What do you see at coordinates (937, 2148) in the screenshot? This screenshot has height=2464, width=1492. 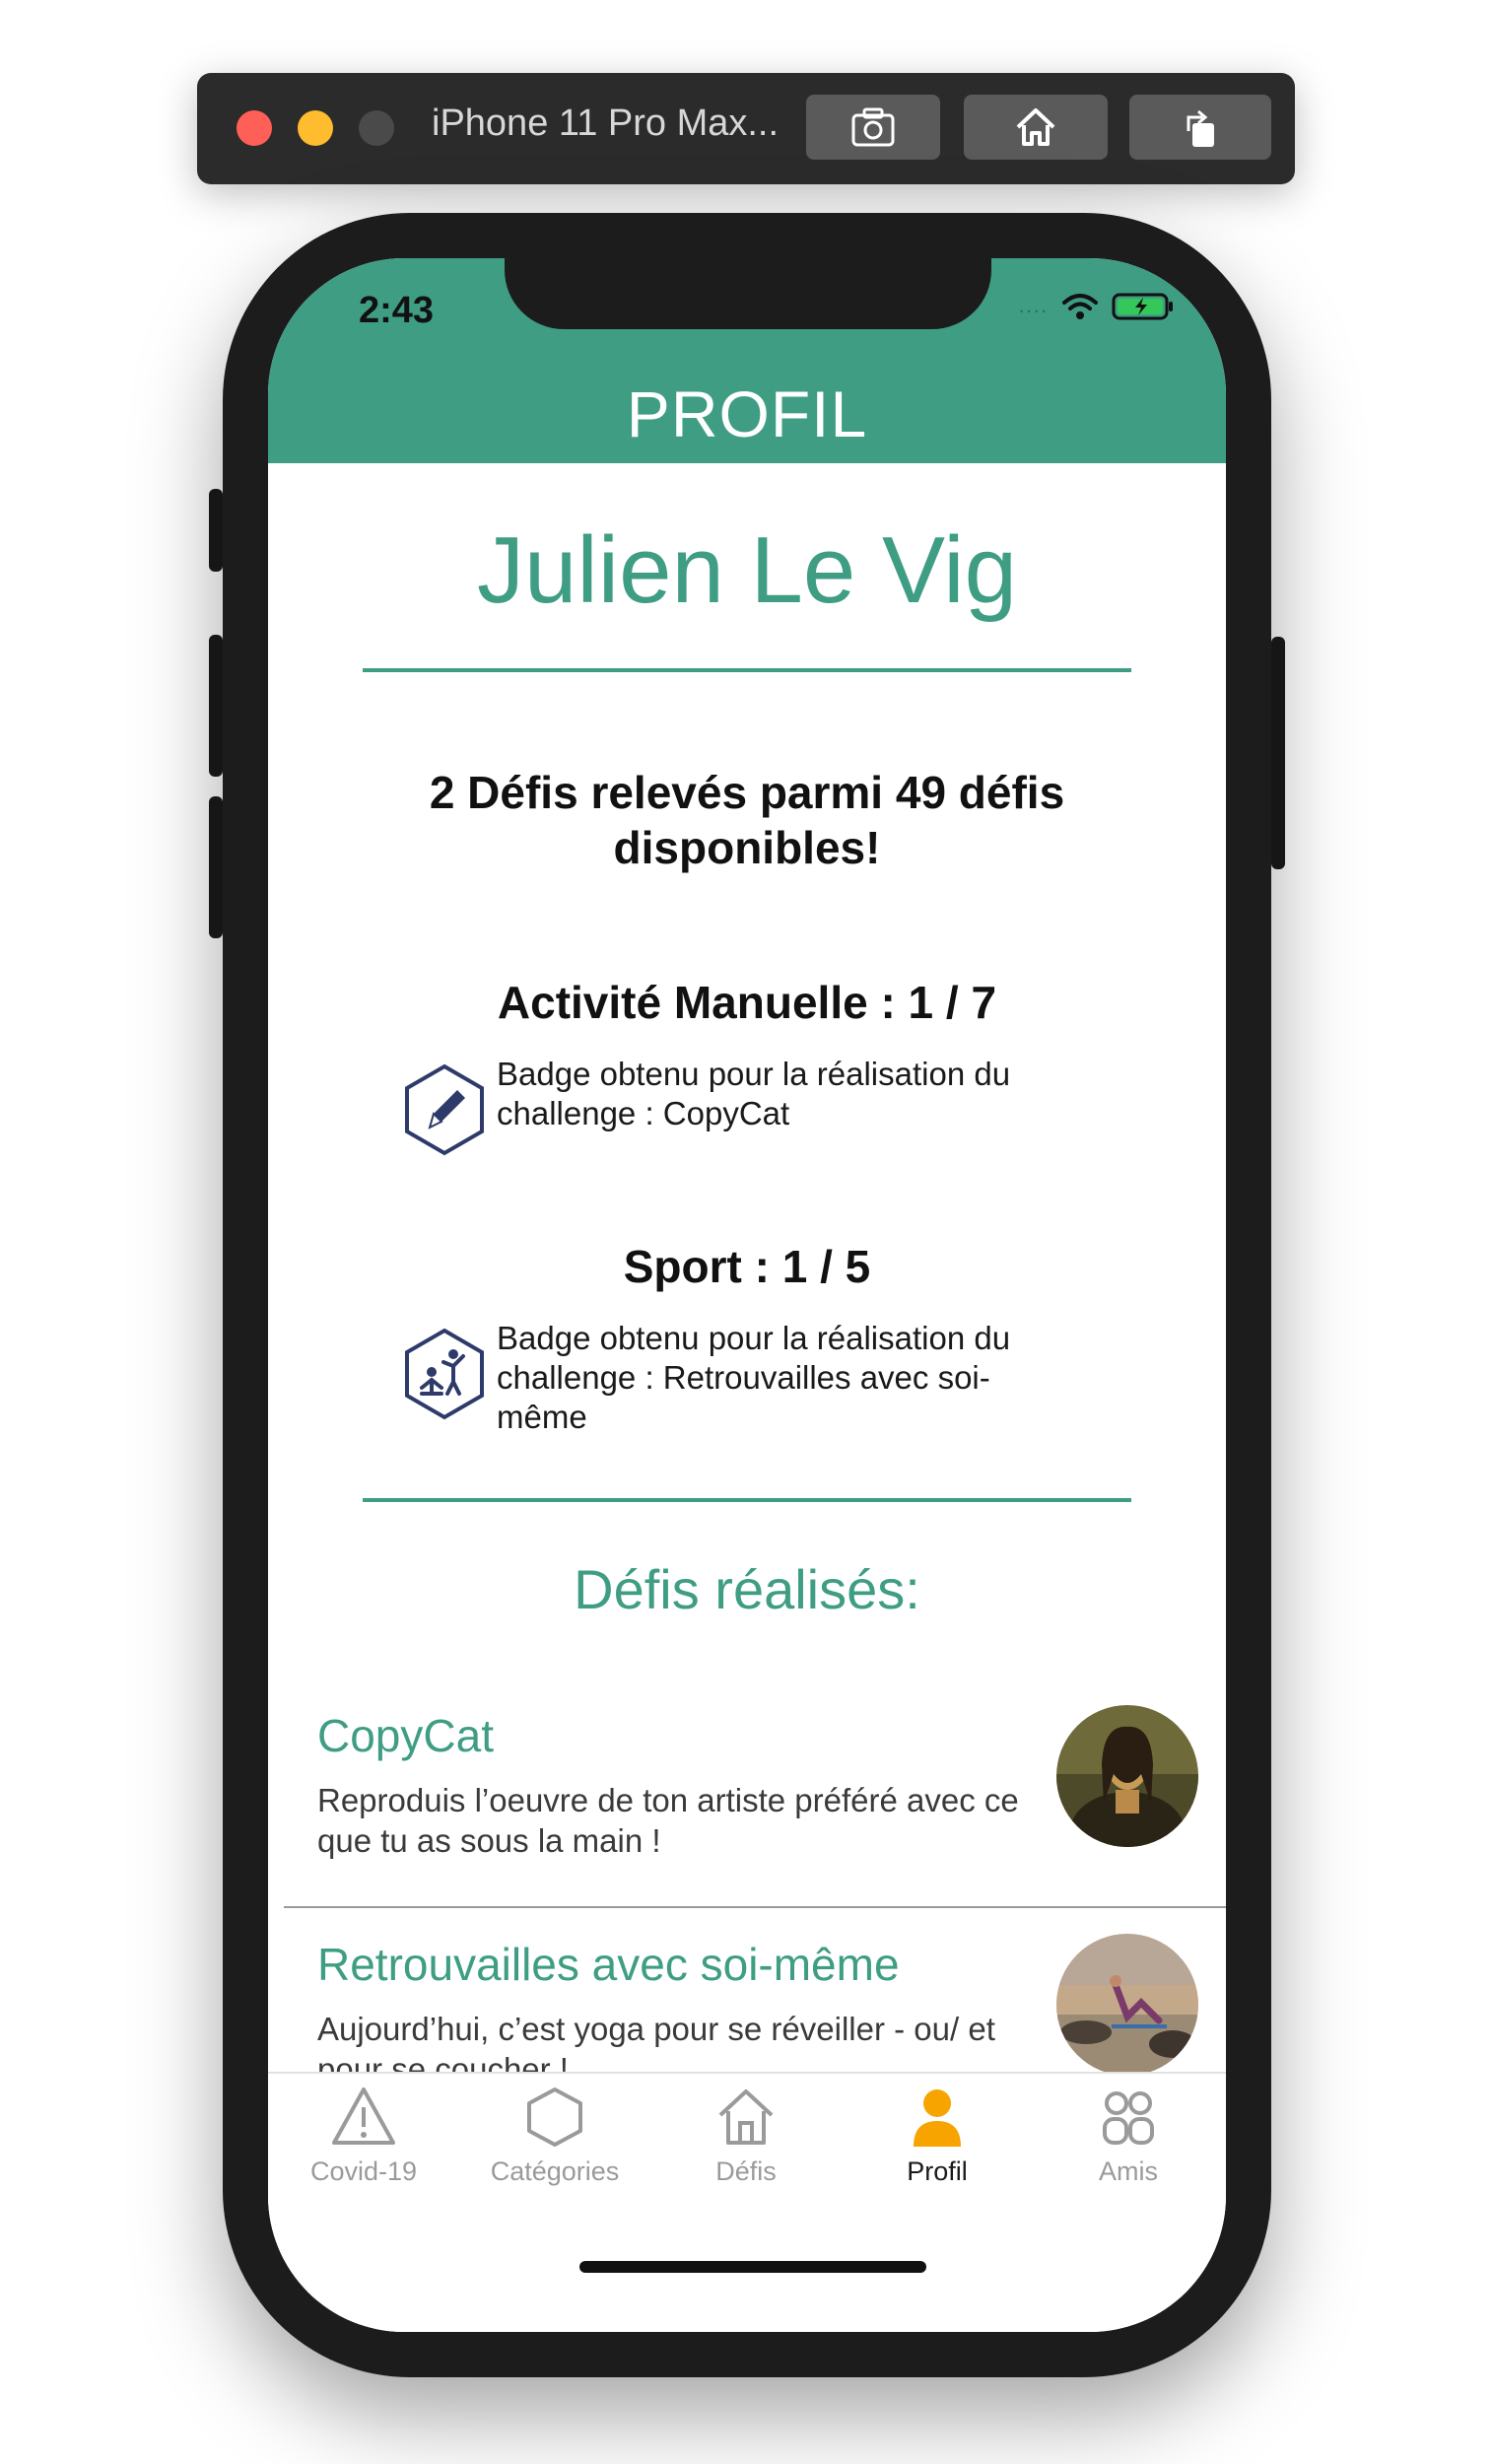 I see `tab-profil: Profil` at bounding box center [937, 2148].